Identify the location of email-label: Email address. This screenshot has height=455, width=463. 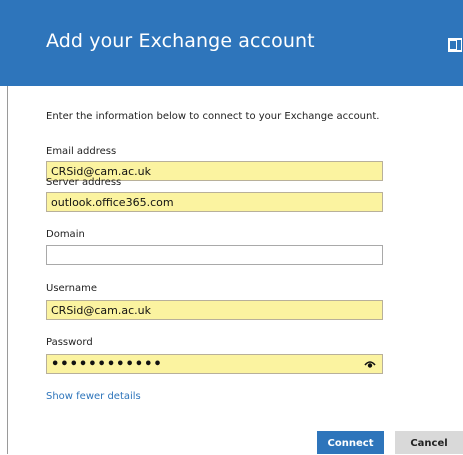
(81, 151).